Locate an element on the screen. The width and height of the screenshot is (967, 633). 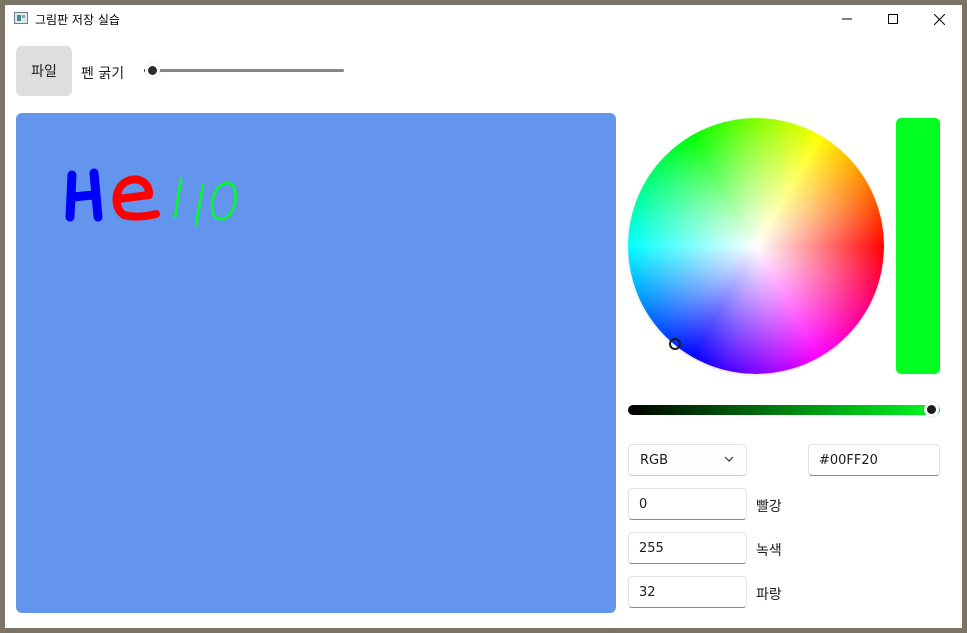
minimize-icon is located at coordinates (847, 19).